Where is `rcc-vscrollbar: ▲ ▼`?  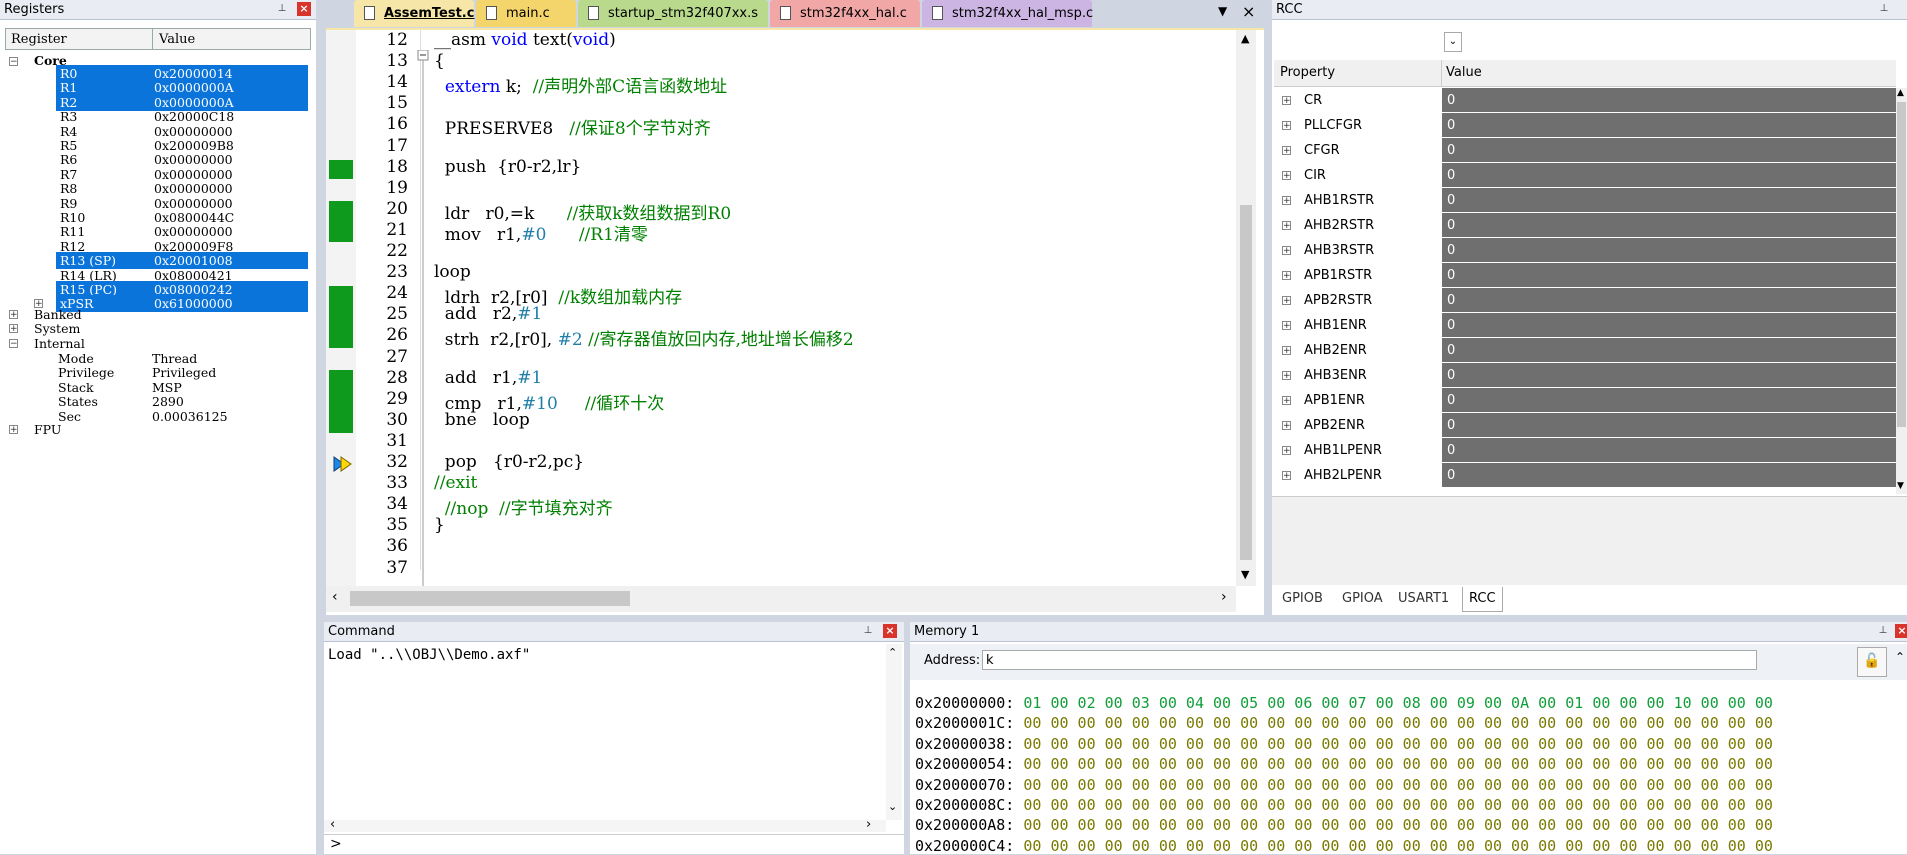
rcc-vscrollbar: ▲ ▼ is located at coordinates (1901, 291).